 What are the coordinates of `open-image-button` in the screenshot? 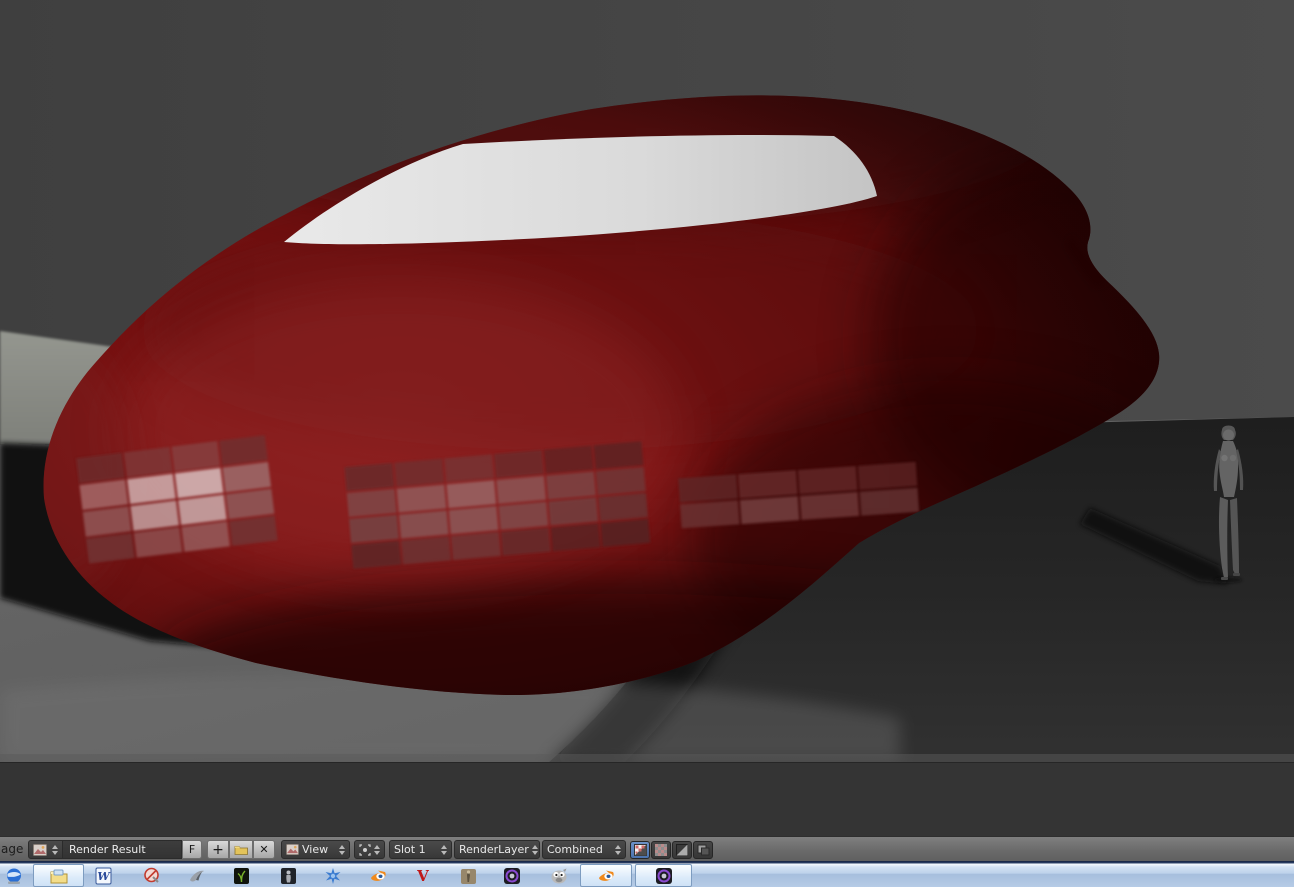 It's located at (241, 849).